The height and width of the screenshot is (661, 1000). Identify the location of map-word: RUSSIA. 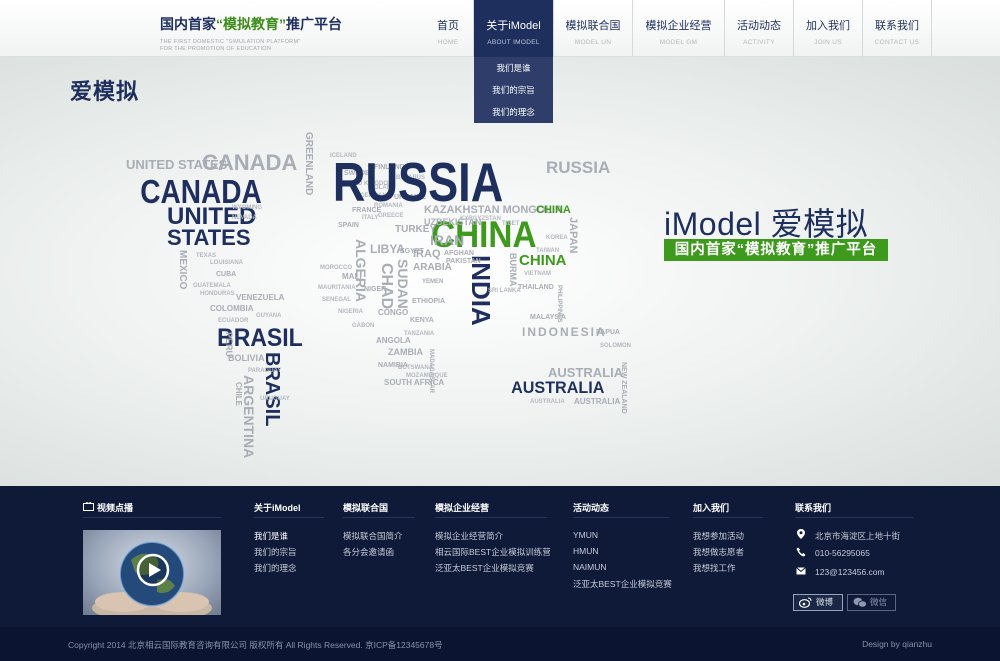
(578, 167).